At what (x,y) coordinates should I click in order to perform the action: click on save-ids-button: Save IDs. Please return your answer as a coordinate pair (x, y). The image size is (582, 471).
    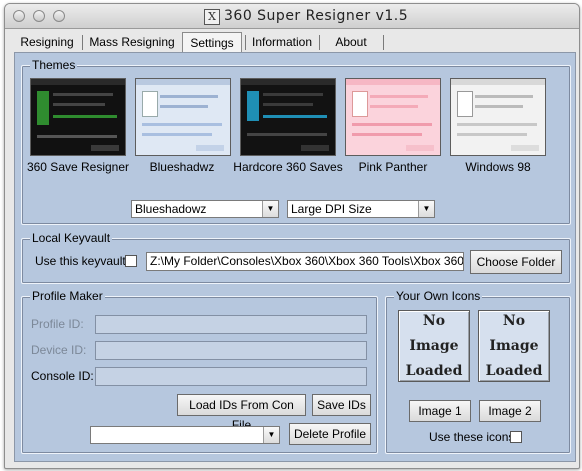
    Looking at the image, I should click on (341, 405).